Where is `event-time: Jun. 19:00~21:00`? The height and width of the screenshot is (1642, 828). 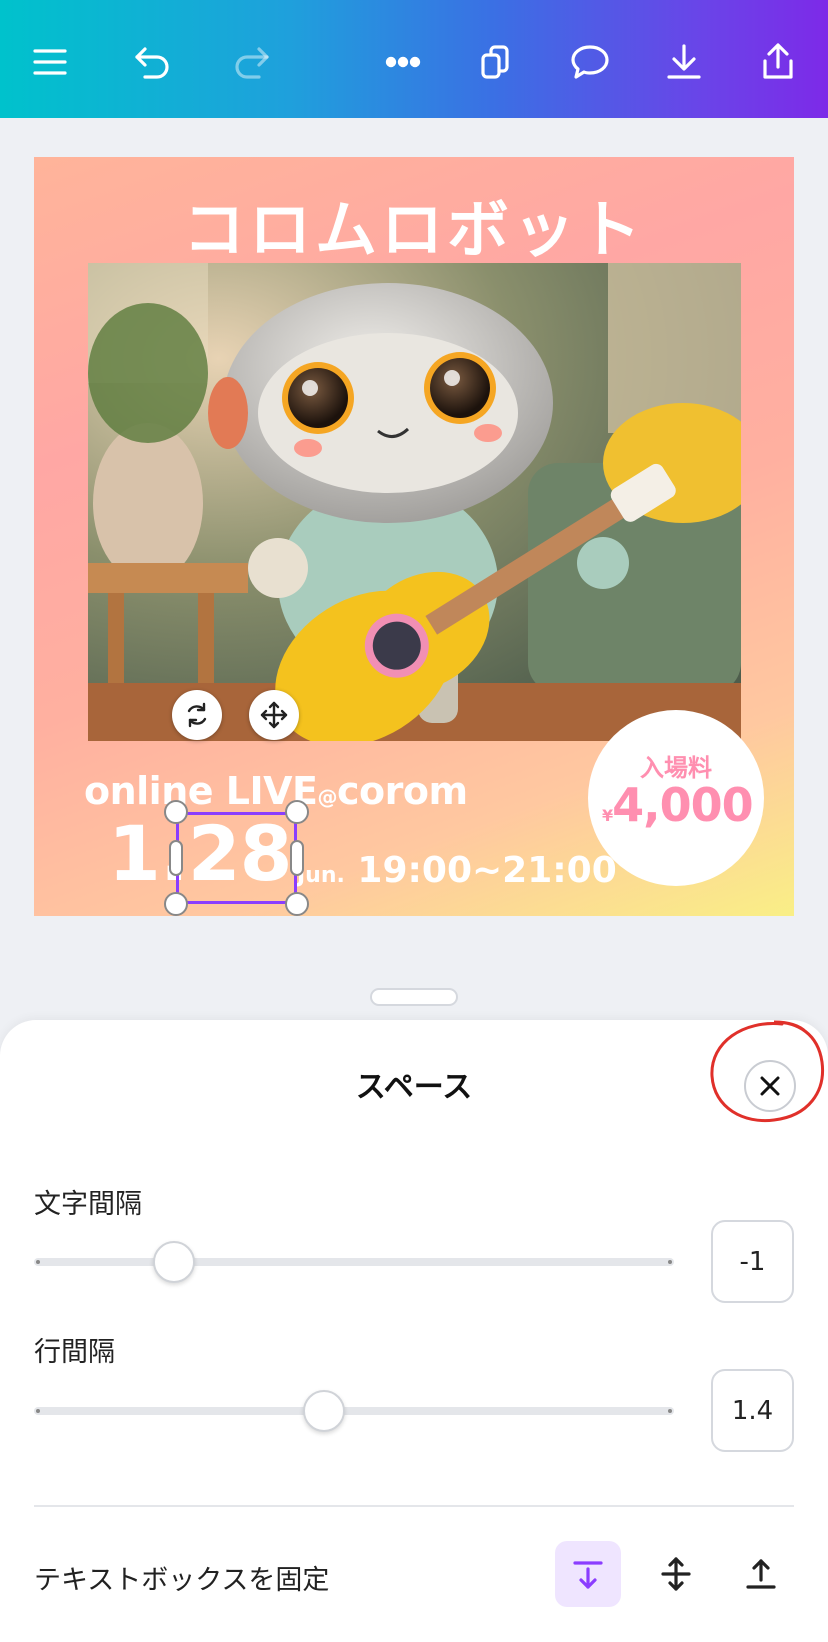 event-time: Jun. 19:00~21:00 is located at coordinates (457, 870).